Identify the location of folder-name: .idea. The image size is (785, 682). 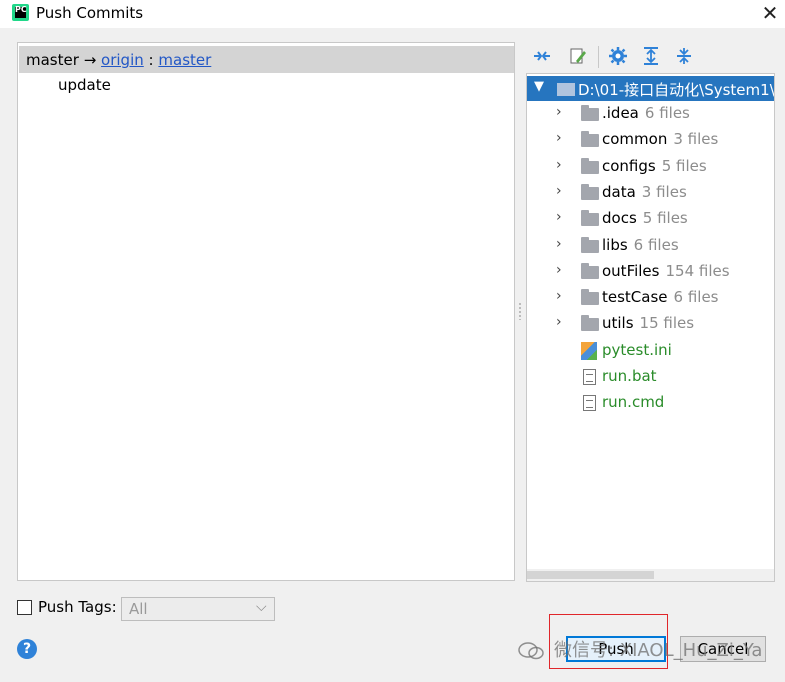
(620, 113).